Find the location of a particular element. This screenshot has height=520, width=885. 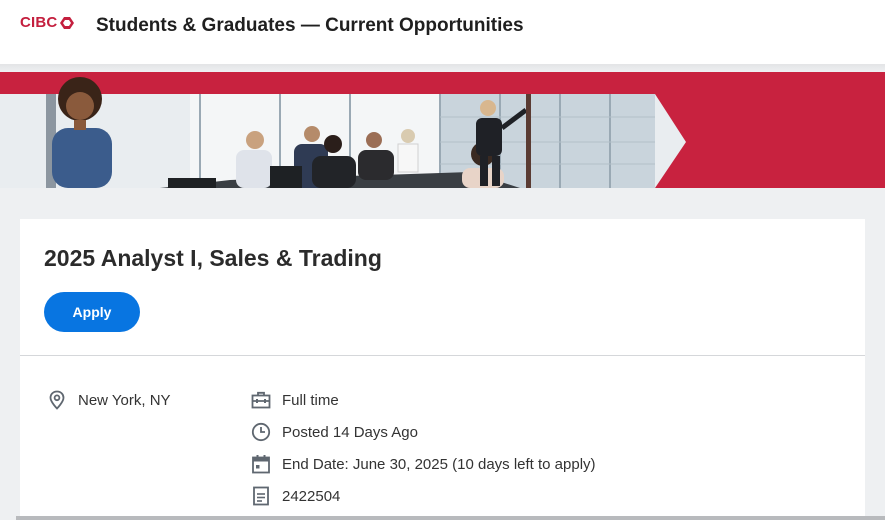

clock-icon is located at coordinates (261, 432).